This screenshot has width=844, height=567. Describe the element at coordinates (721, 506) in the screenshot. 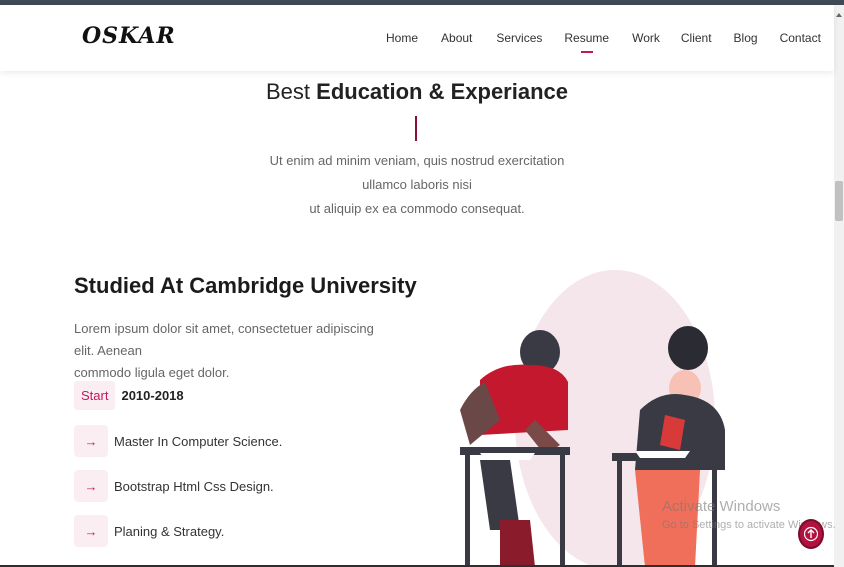

I see `watermark-line-1: Activate Windows` at that location.